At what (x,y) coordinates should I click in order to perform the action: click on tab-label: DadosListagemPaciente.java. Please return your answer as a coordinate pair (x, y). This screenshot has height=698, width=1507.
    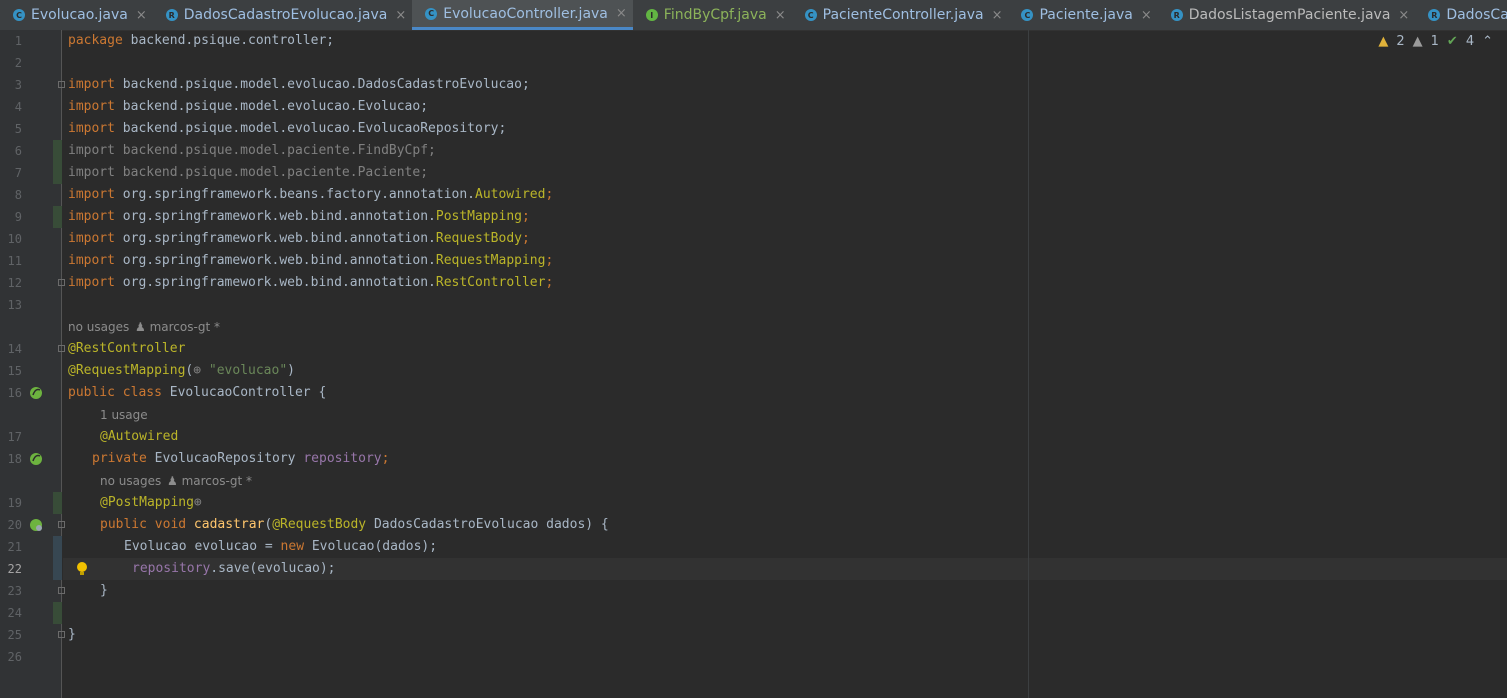
    Looking at the image, I should click on (1289, 15).